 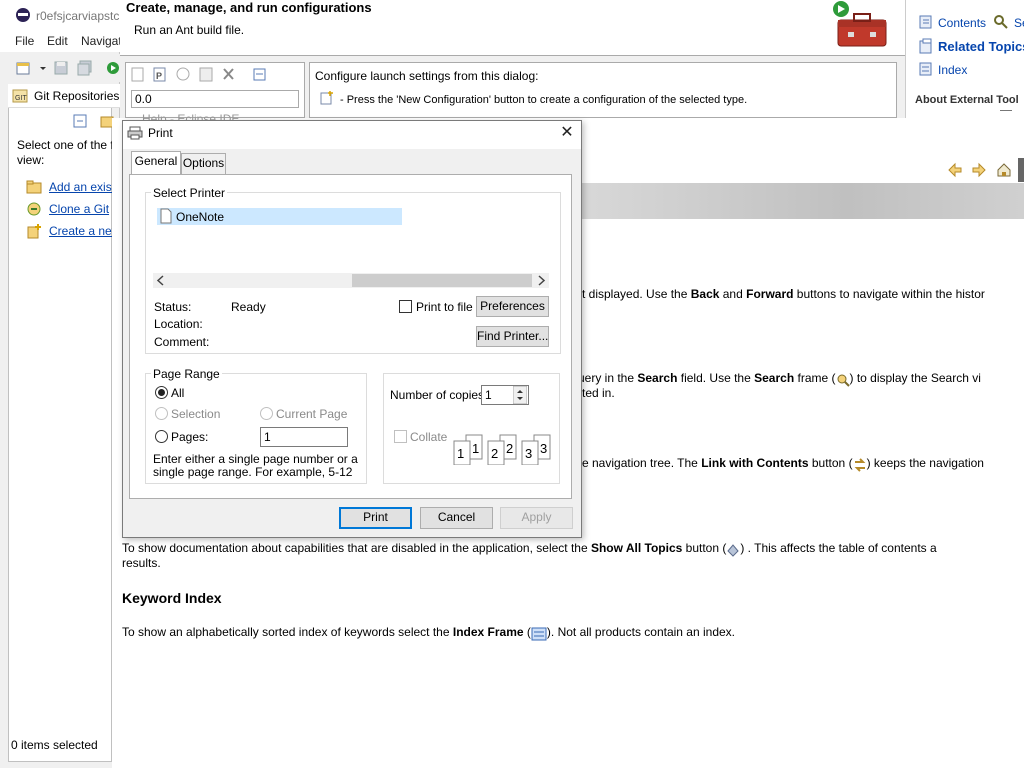 What do you see at coordinates (54, 745) in the screenshot?
I see `status-bar-text: 0 items selected` at bounding box center [54, 745].